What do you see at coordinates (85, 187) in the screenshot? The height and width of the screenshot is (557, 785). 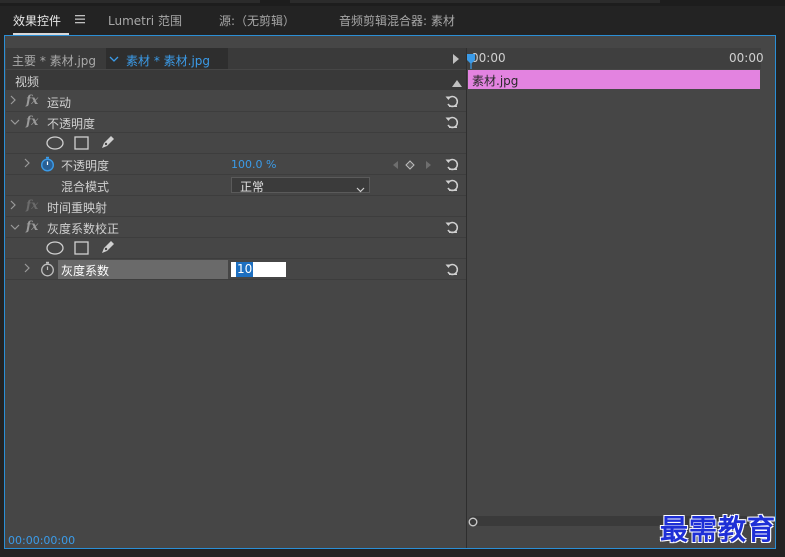 I see `param-label-blend-mode: 混合模式` at bounding box center [85, 187].